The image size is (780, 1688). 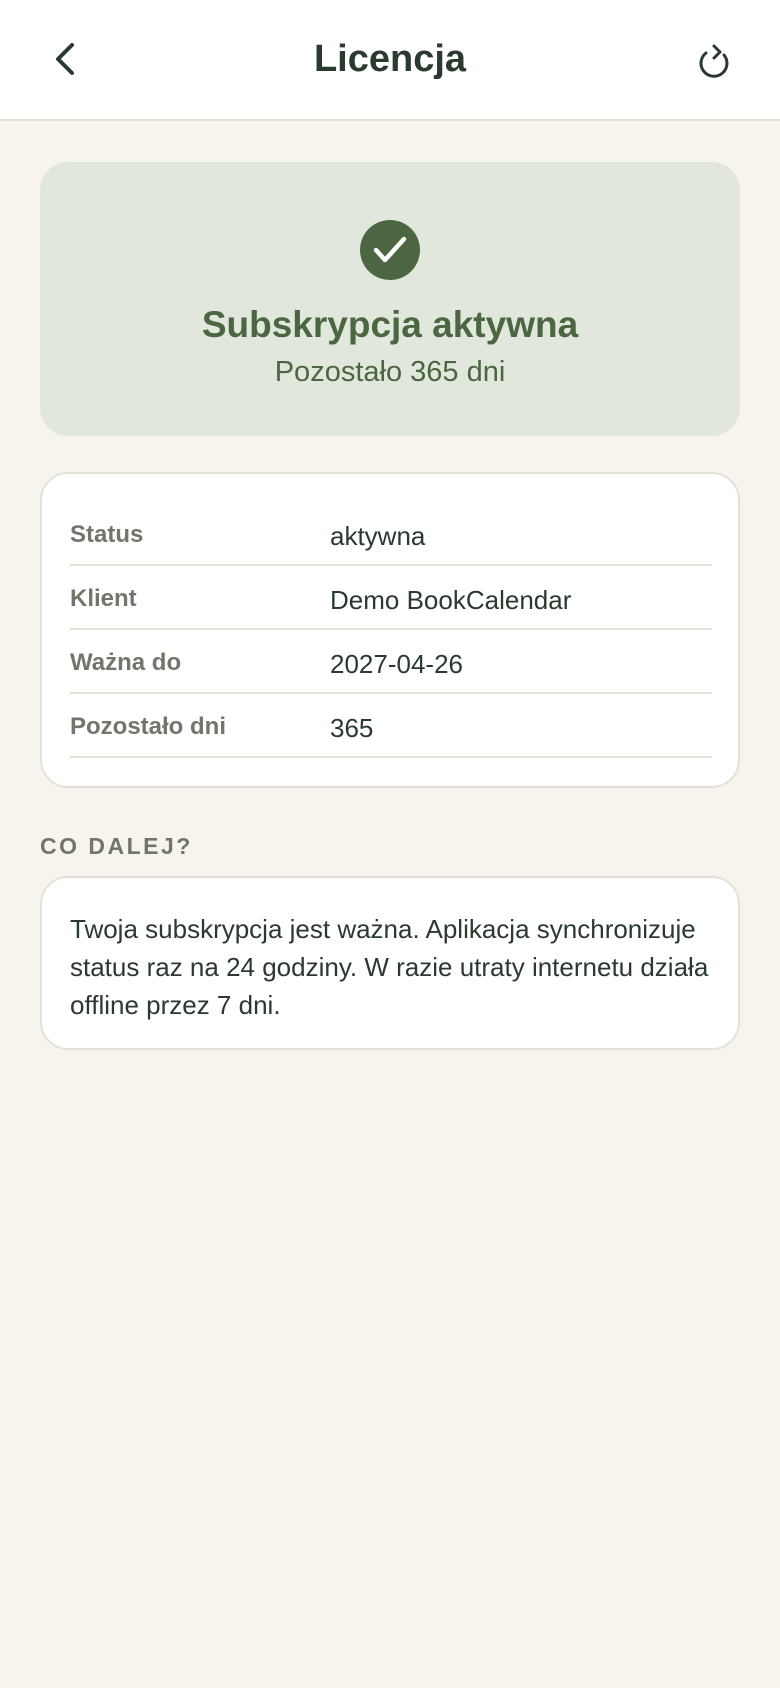 I want to click on check-circle-icon, so click(x=390, y=250).